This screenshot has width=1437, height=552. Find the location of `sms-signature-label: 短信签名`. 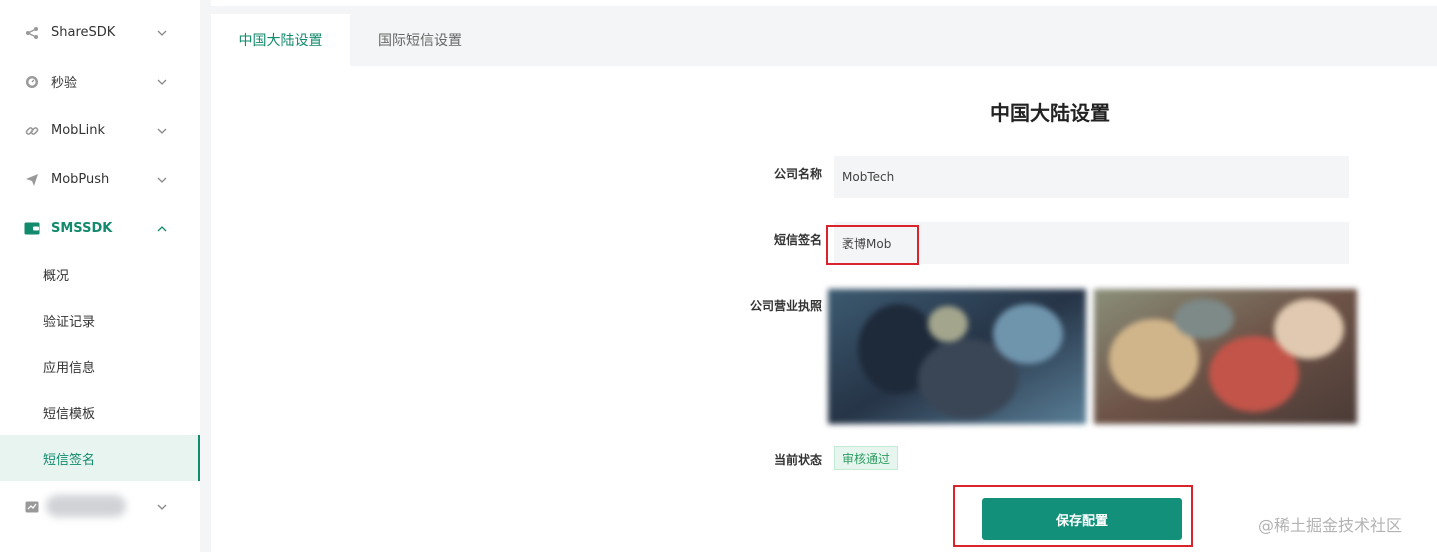

sms-signature-label: 短信签名 is located at coordinates (797, 240).